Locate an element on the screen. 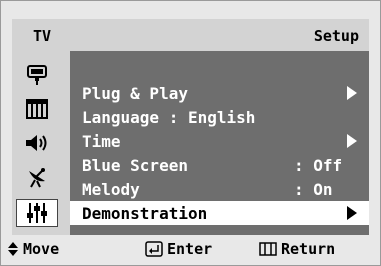 This screenshot has height=266, width=381. return-label: Return is located at coordinates (308, 249).